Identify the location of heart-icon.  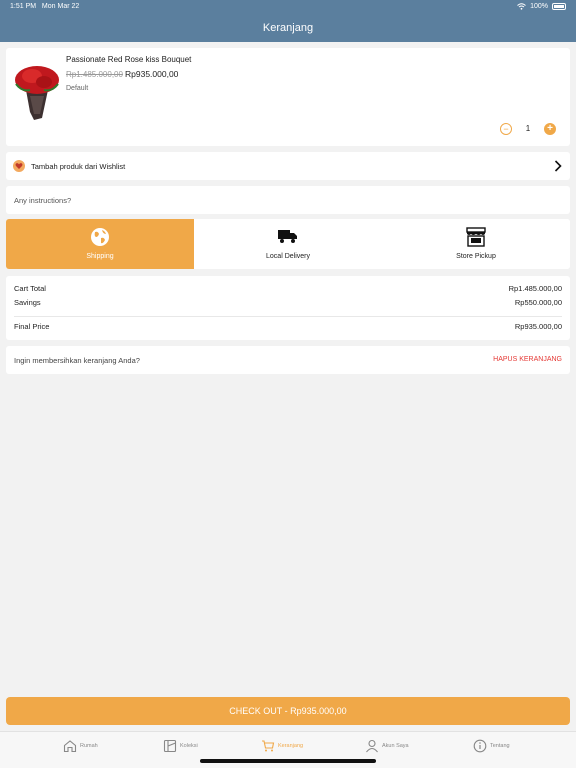
(19, 166).